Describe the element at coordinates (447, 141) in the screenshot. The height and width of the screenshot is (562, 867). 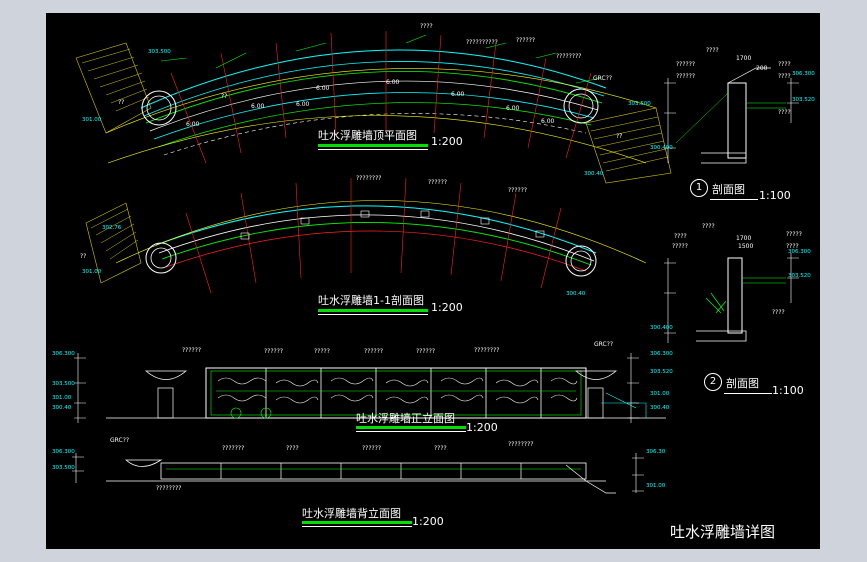
I see `roof-plan-scale: 1:200` at that location.